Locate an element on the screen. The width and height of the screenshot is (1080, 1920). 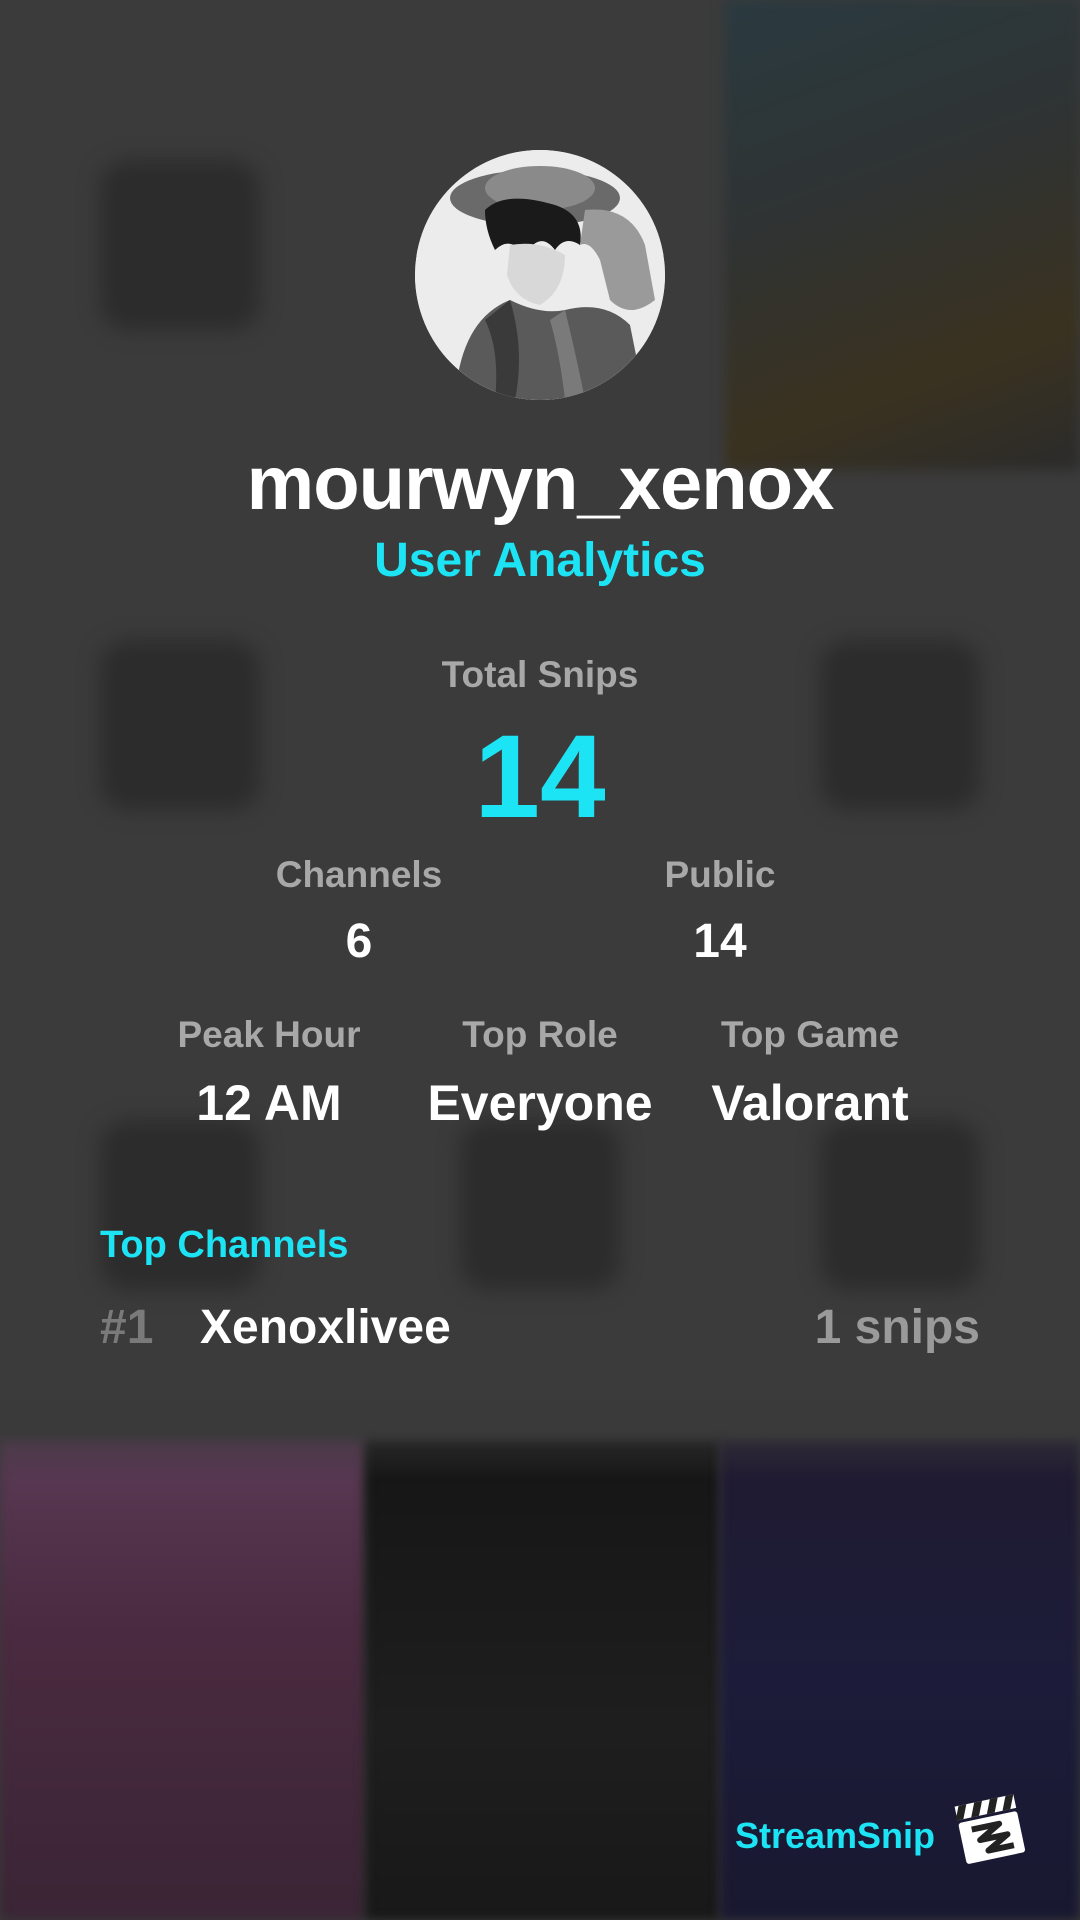
channel-rank: #1 is located at coordinates (127, 1327).